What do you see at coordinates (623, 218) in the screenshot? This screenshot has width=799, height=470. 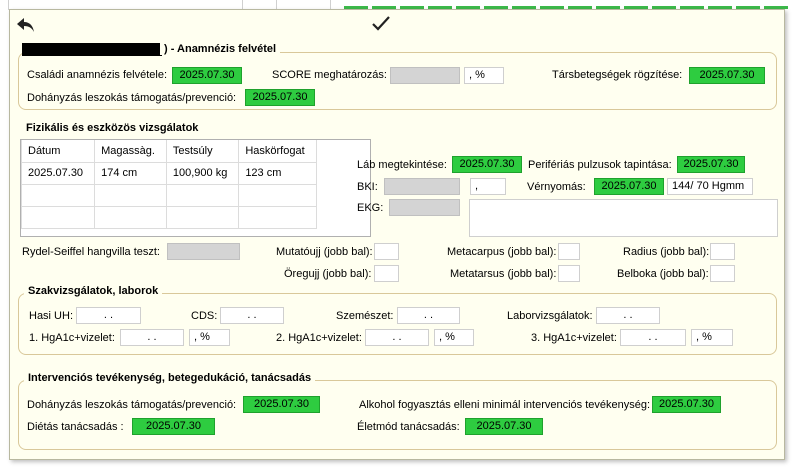 I see `ekg-notes-field` at bounding box center [623, 218].